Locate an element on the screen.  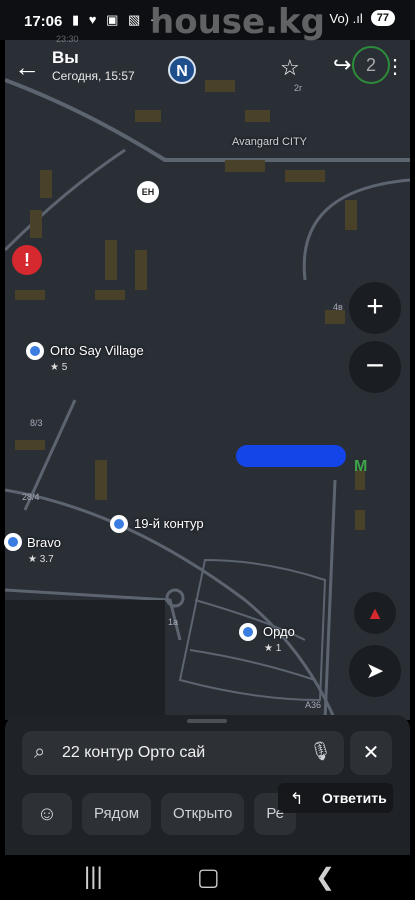
back-arrow-icon: ← is located at coordinates (28, 68).